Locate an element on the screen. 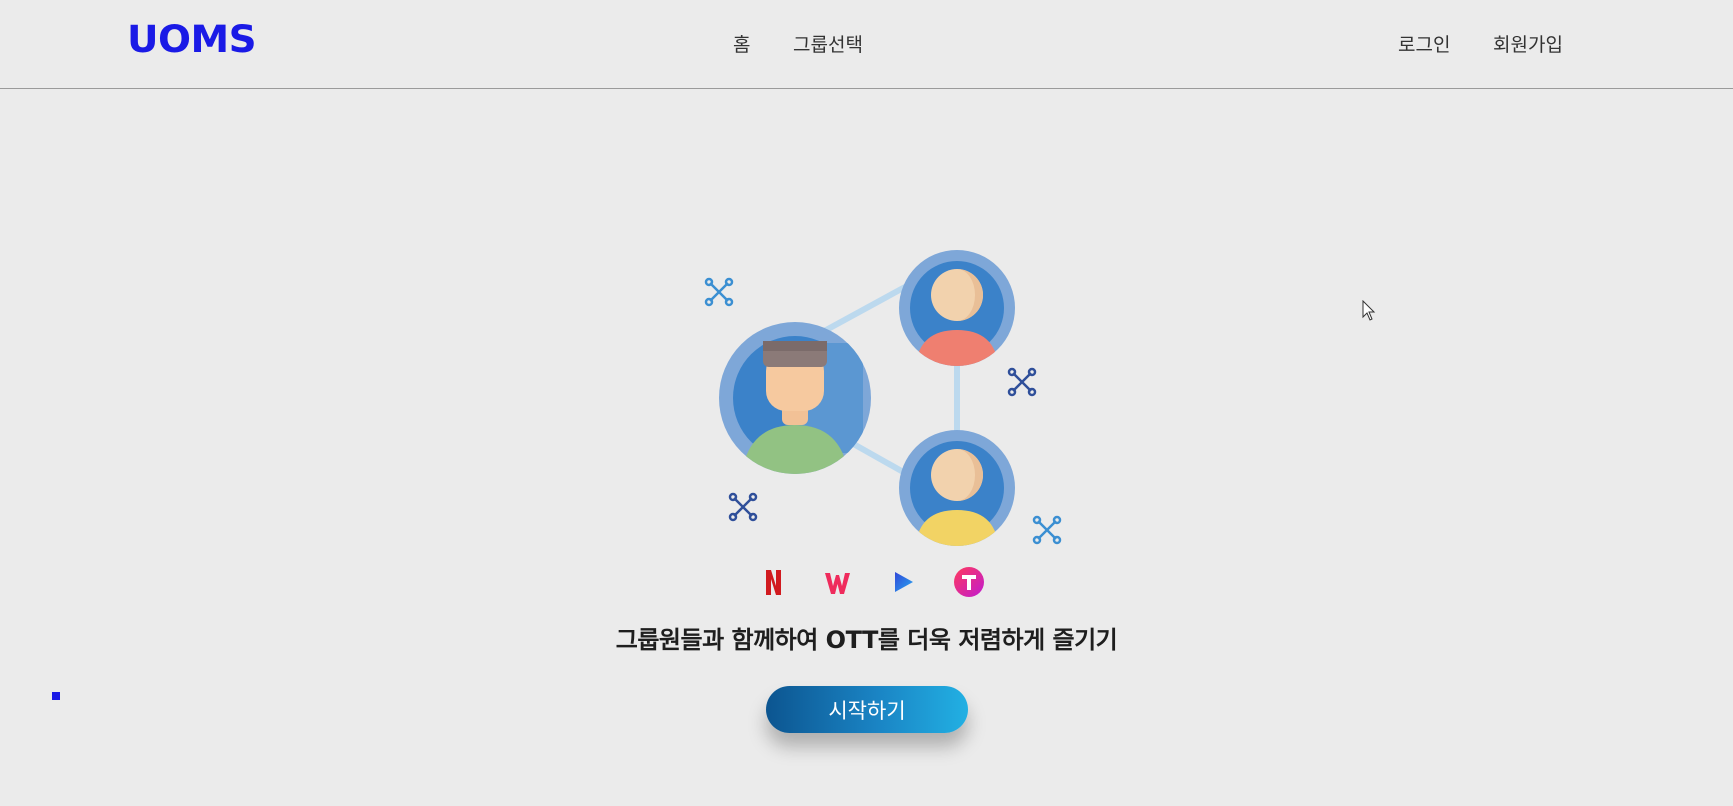 The height and width of the screenshot is (806, 1733). netflix-icon is located at coordinates (773, 582).